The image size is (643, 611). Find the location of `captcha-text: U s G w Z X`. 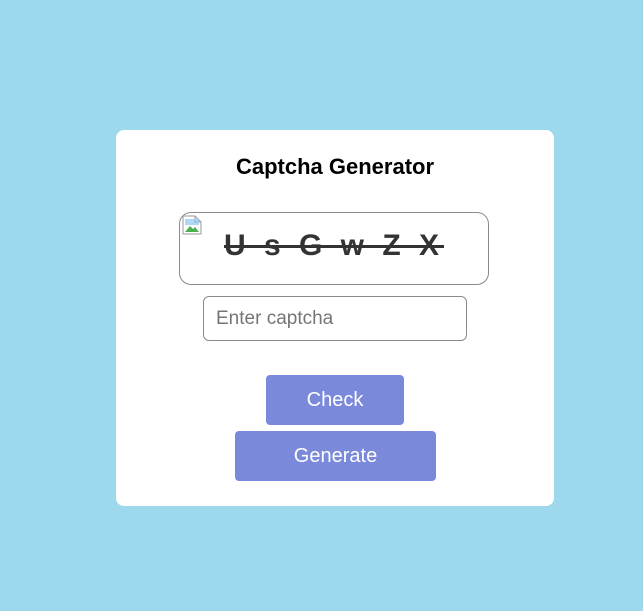

captcha-text: U s G w Z X is located at coordinates (334, 245).